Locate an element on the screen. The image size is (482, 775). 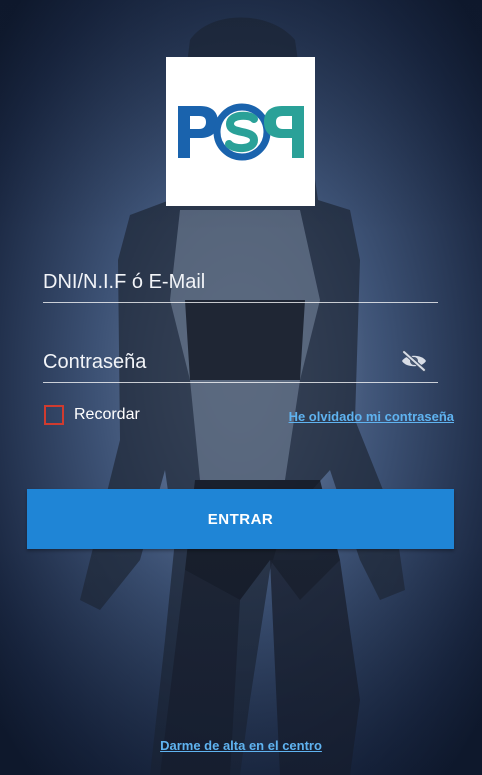
user-field is located at coordinates (240, 282).